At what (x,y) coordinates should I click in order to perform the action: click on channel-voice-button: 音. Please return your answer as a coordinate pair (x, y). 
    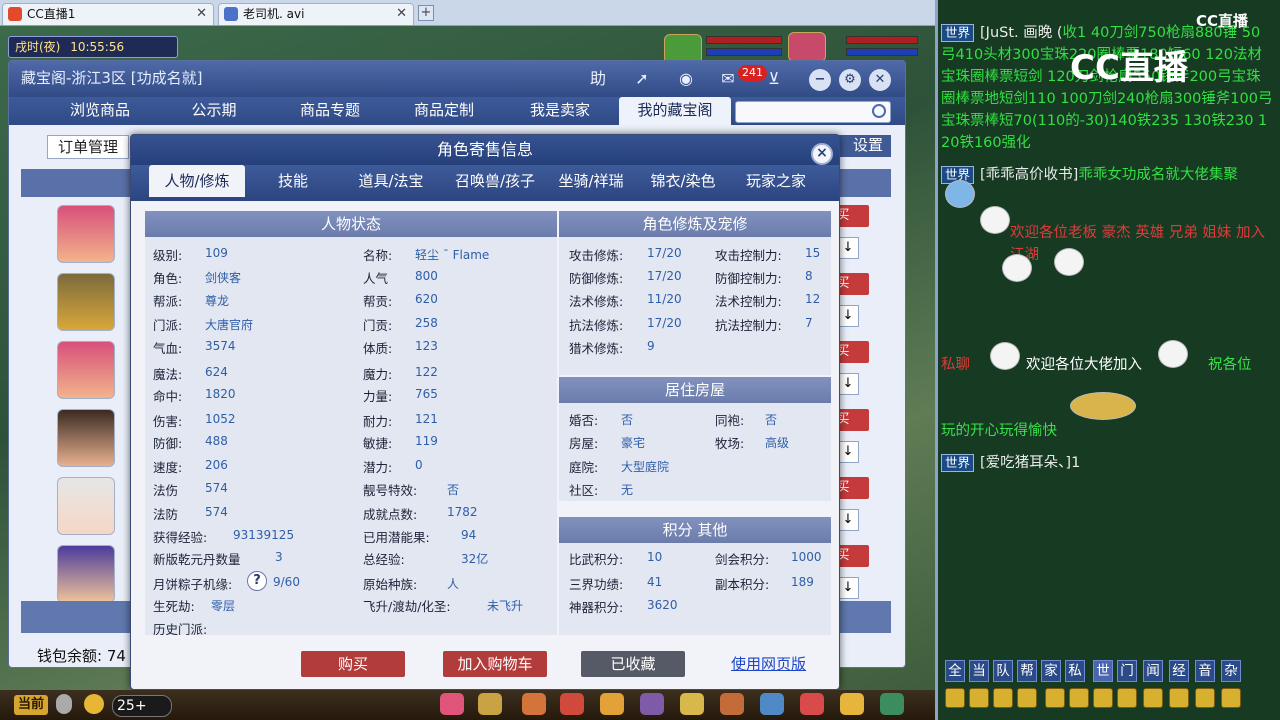
    Looking at the image, I should click on (1205, 671).